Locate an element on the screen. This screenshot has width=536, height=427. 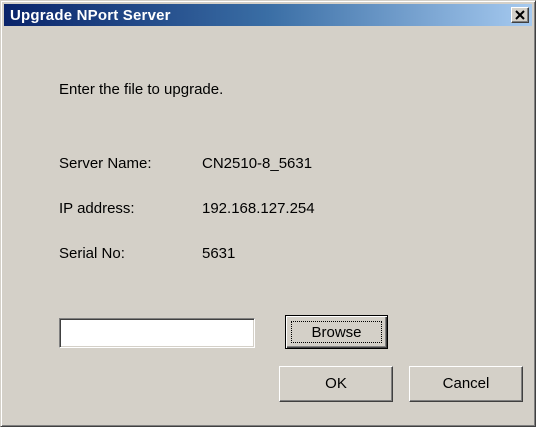
ip-address-label: IP address: is located at coordinates (97, 208).